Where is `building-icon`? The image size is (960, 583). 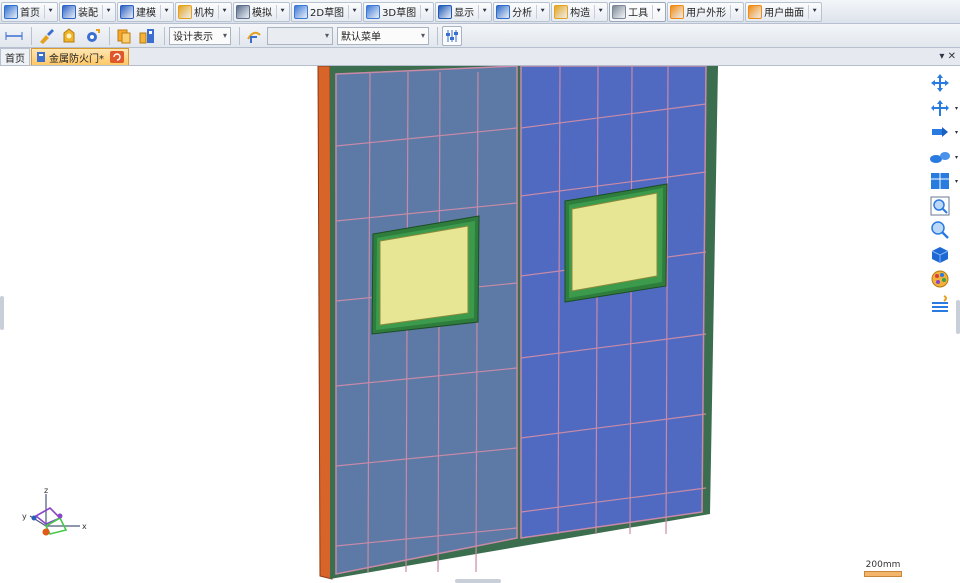 building-icon is located at coordinates (147, 36).